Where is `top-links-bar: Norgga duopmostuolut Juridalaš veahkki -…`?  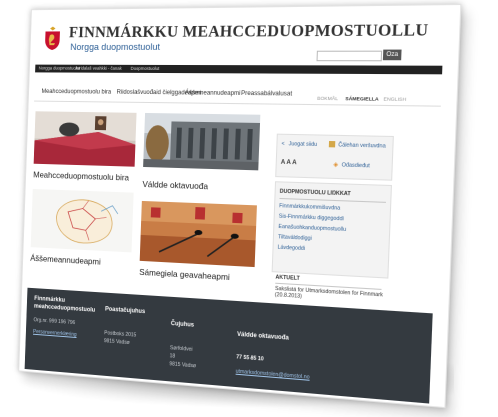
top-links-bar: Norgga duopmostuolut Juridalaš veahkki -… is located at coordinates (238, 70).